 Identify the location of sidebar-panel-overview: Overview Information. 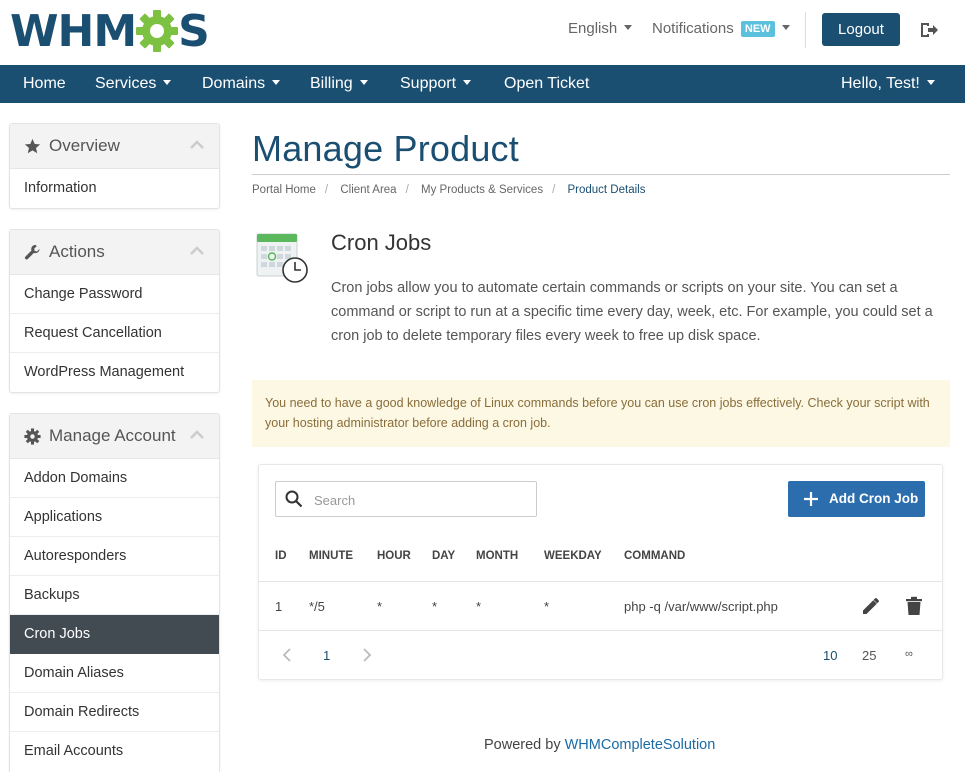
(114, 166).